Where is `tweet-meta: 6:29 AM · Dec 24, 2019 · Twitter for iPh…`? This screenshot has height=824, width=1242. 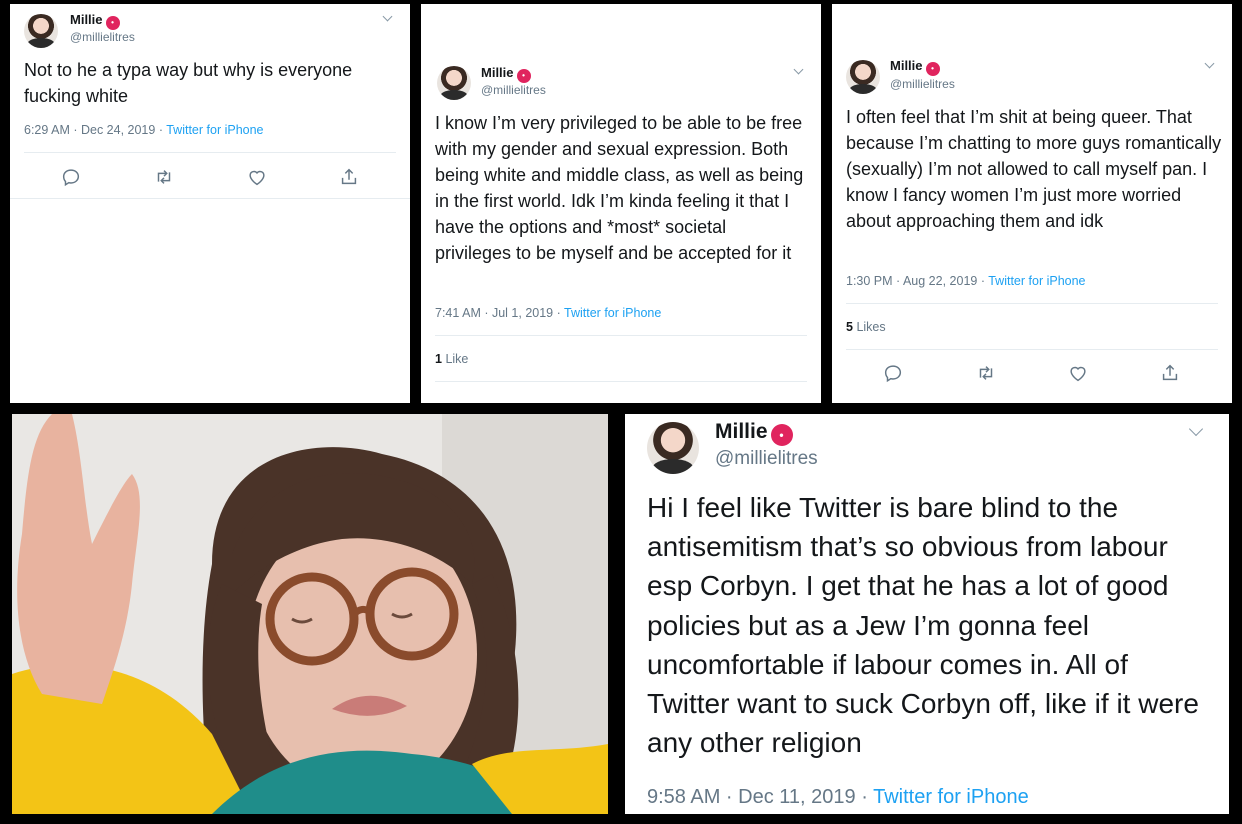 tweet-meta: 6:29 AM · Dec 24, 2019 · Twitter for iPh… is located at coordinates (144, 130).